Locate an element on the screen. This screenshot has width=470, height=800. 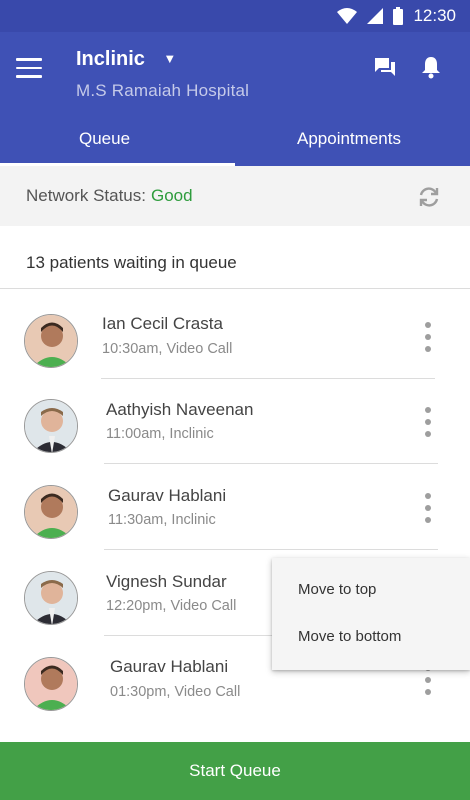
patient-name: Ian Cecil Crasta is located at coordinates (162, 323).